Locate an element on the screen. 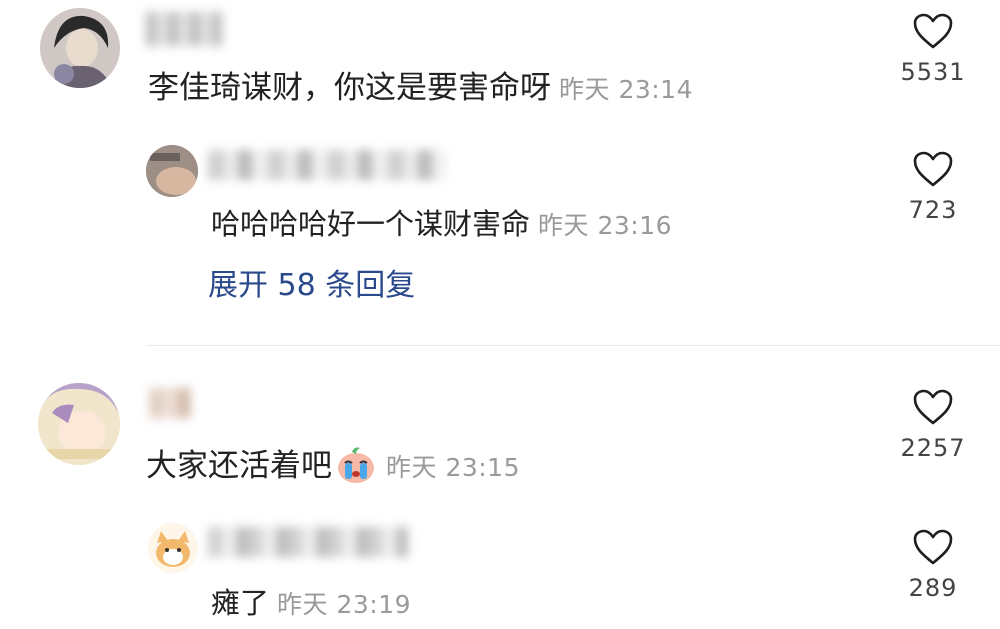 This screenshot has width=1000, height=629. comment-time: 昨天 23:15 is located at coordinates (453, 467).